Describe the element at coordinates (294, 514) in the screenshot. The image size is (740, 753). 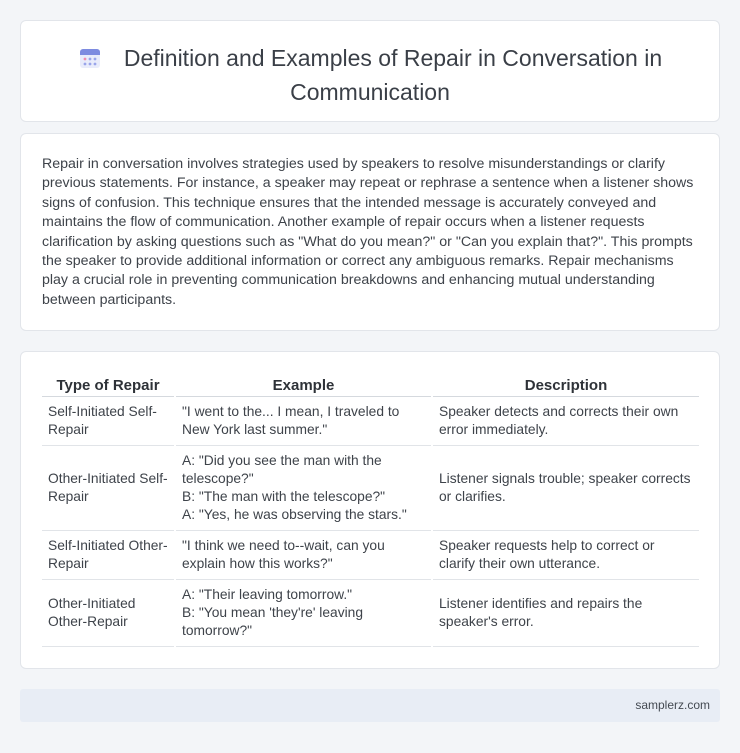
I see `example-line: A: "Yes, he was observing the stars."` at that location.